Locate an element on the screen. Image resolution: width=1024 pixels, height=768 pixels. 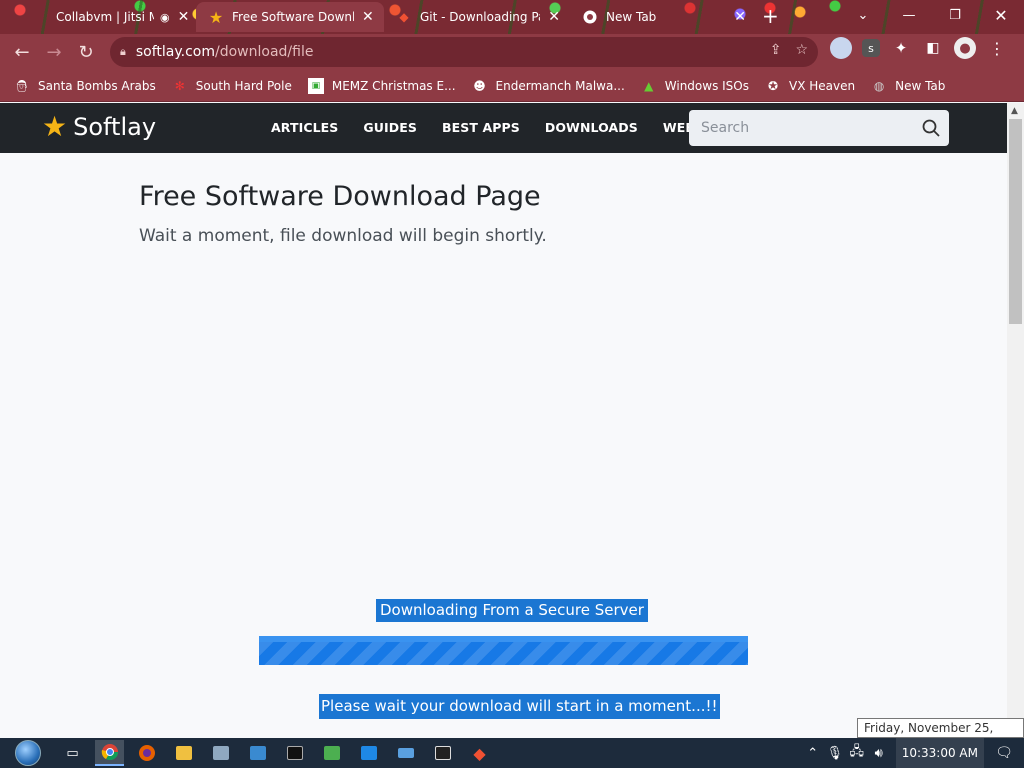
bookmark-label: New Tab is located at coordinates (920, 85).